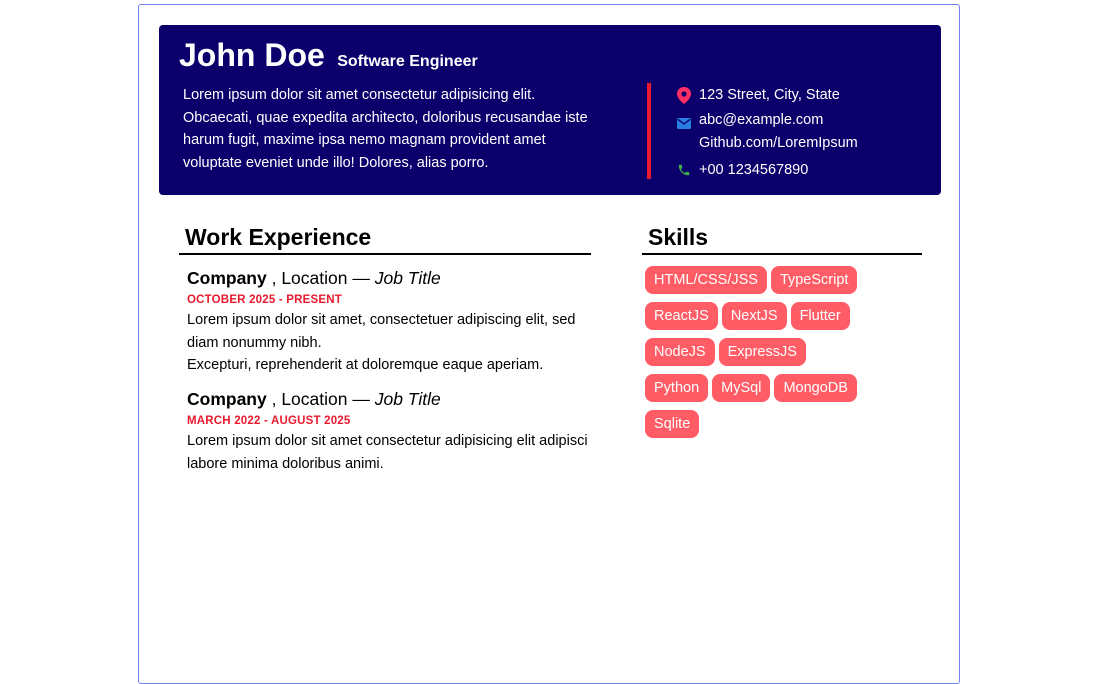 This screenshot has width=1120, height=684. I want to click on skill-tag: HTML/CSS/JSS, so click(706, 280).